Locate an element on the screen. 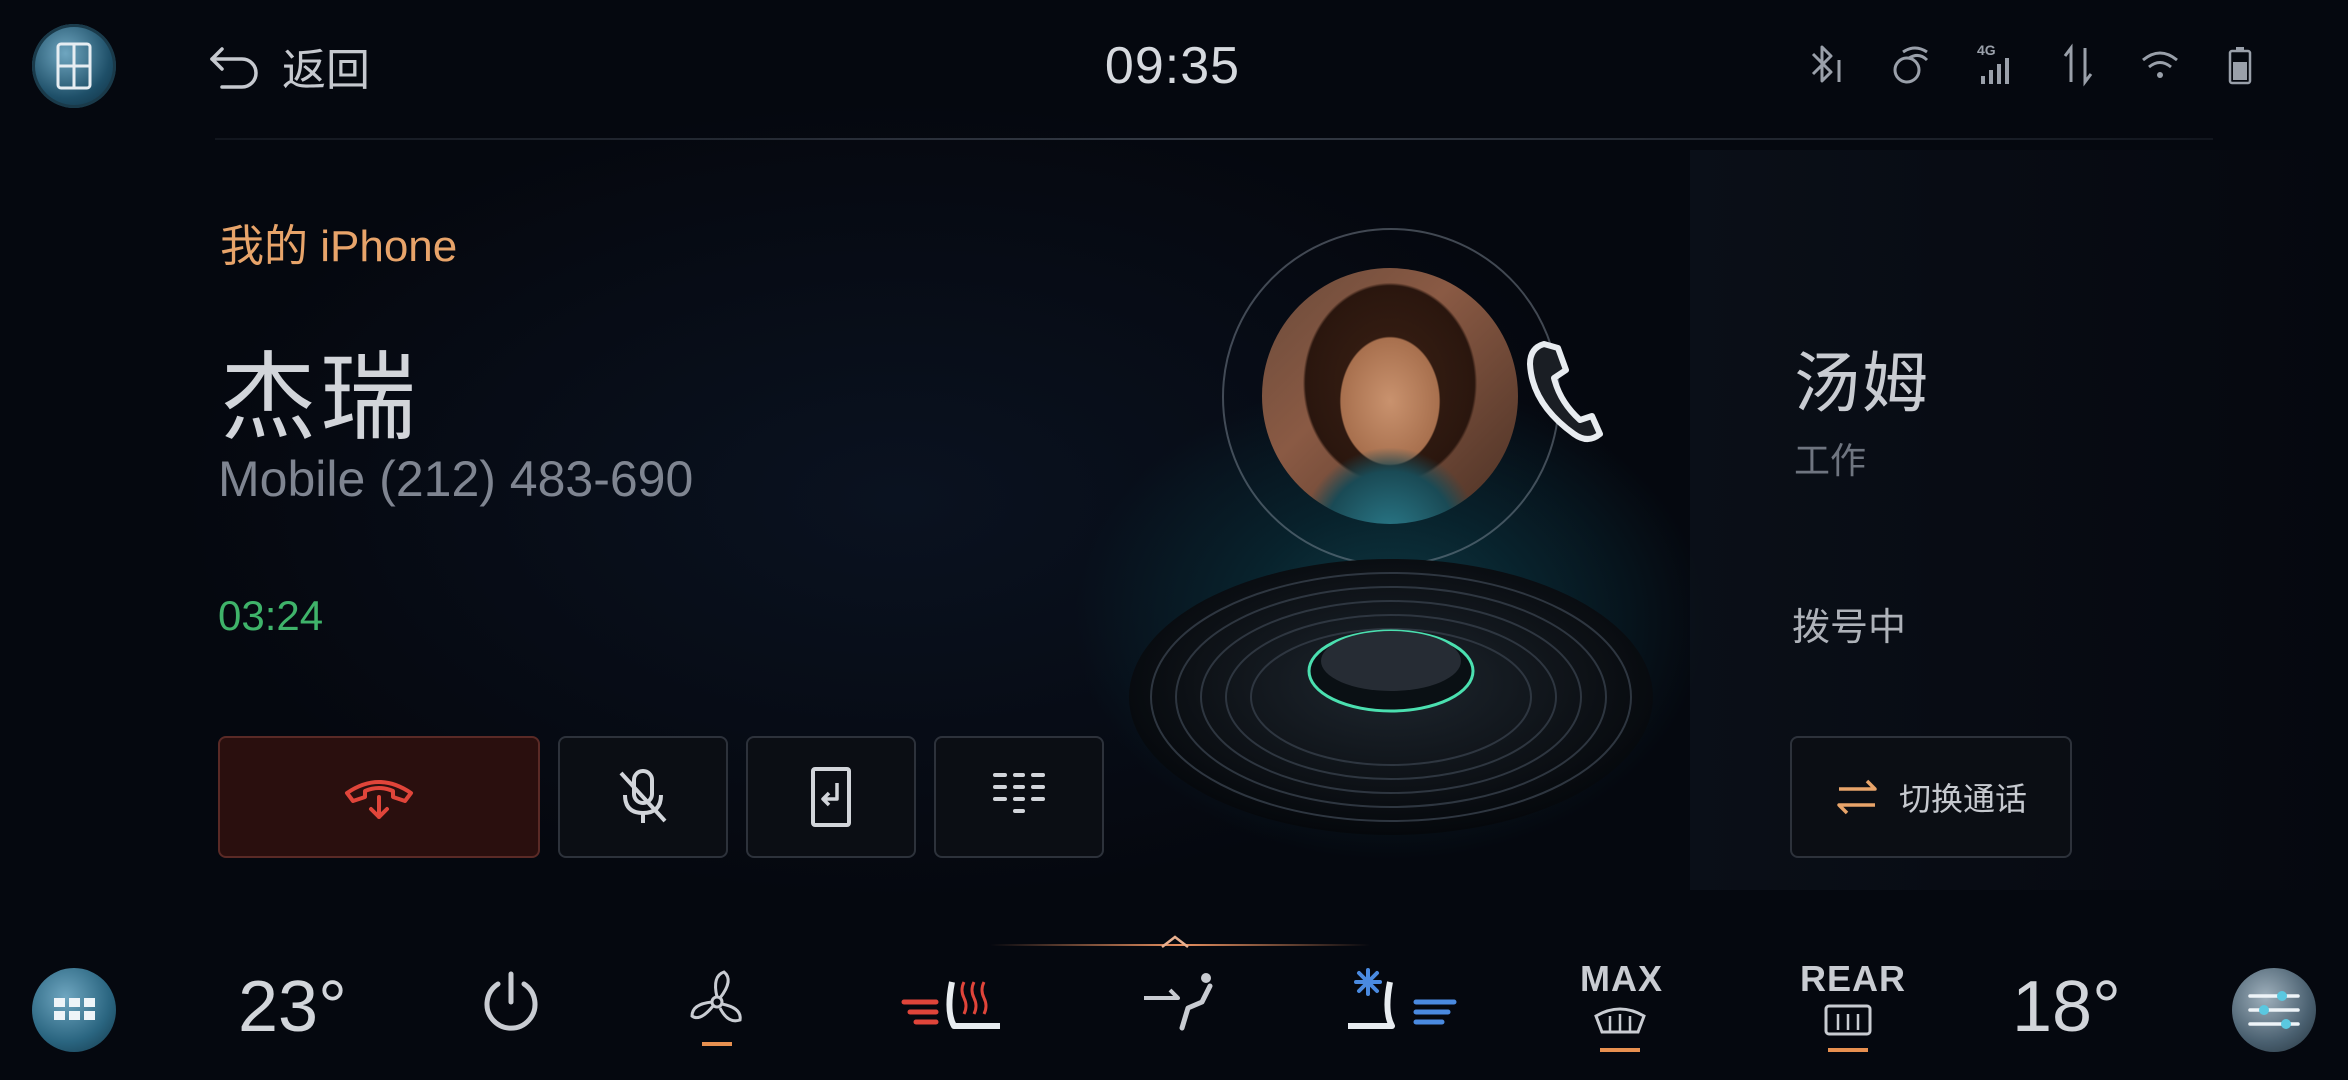 This screenshot has height=1080, width=2348. header-divider is located at coordinates (1214, 139).